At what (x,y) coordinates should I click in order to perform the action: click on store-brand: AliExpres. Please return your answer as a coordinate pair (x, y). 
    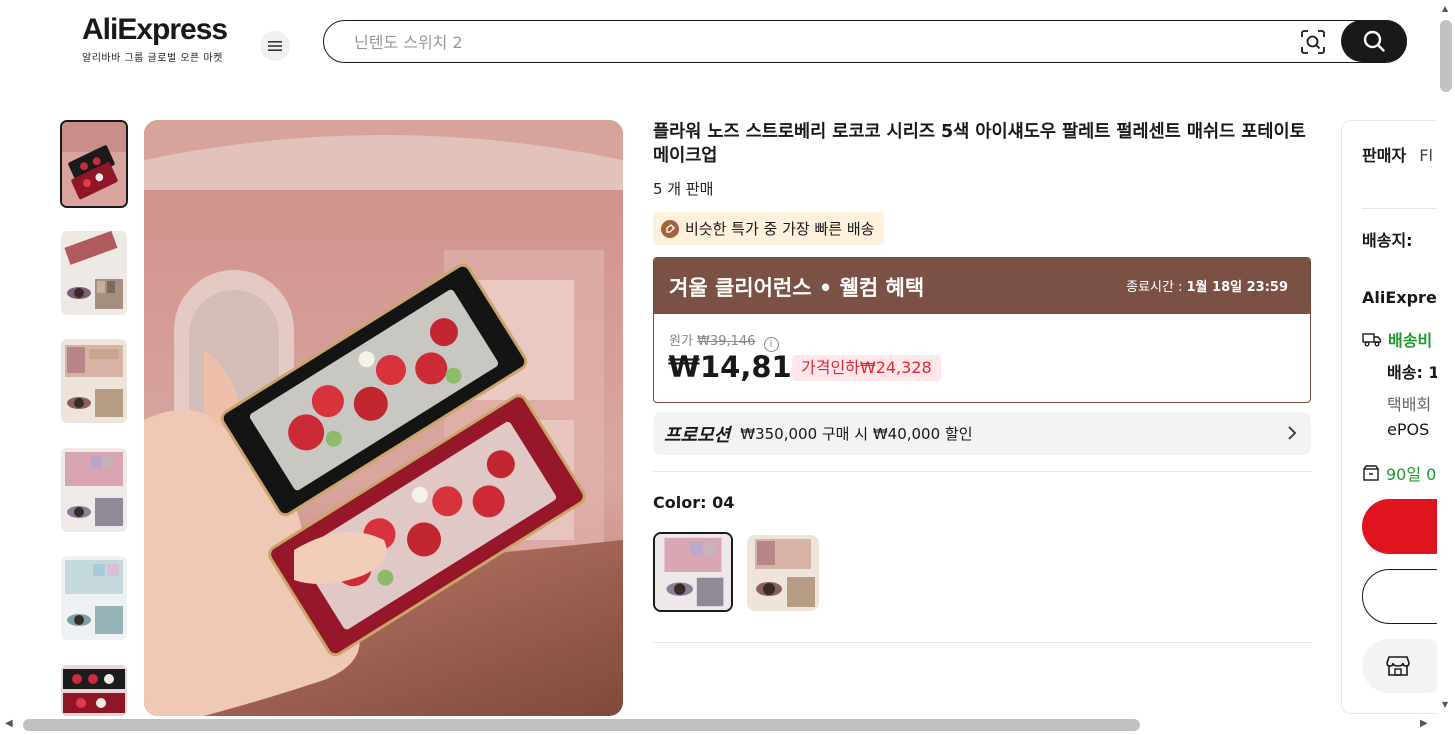
    Looking at the image, I should click on (1404, 297).